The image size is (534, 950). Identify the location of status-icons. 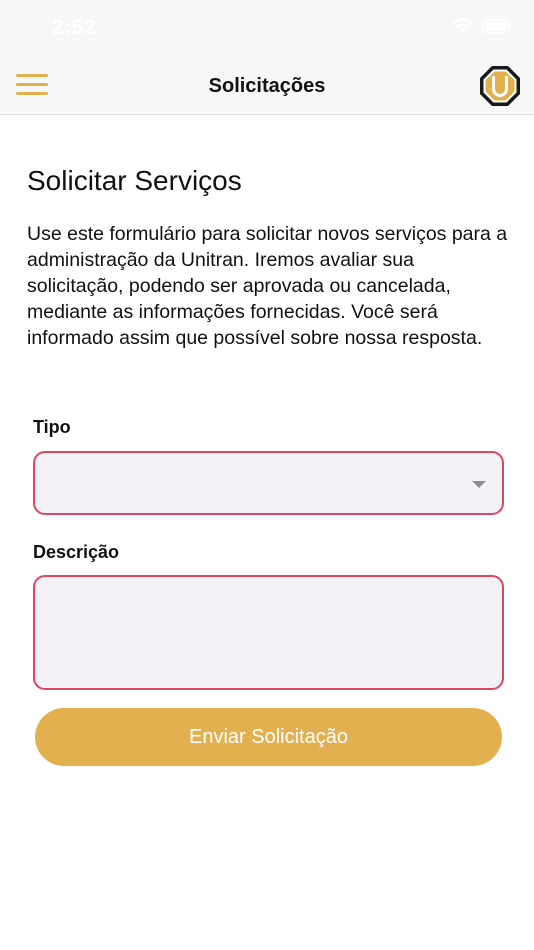
(482, 26).